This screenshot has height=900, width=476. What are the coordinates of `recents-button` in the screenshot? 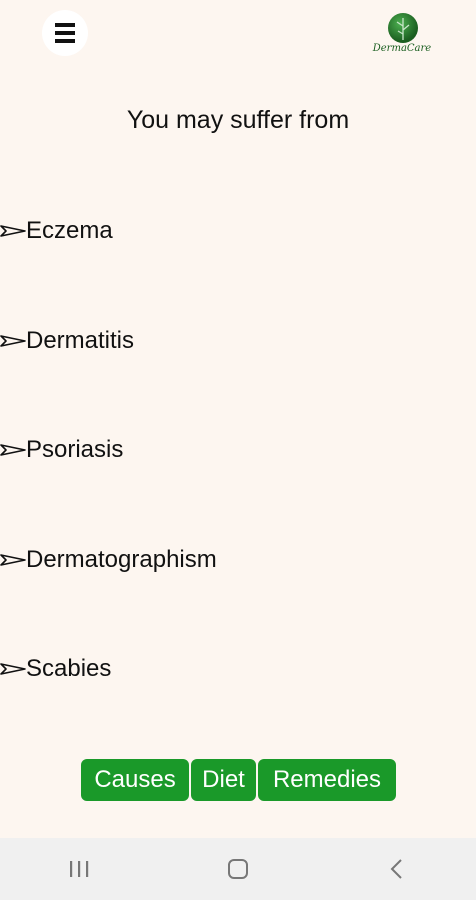 It's located at (79, 869).